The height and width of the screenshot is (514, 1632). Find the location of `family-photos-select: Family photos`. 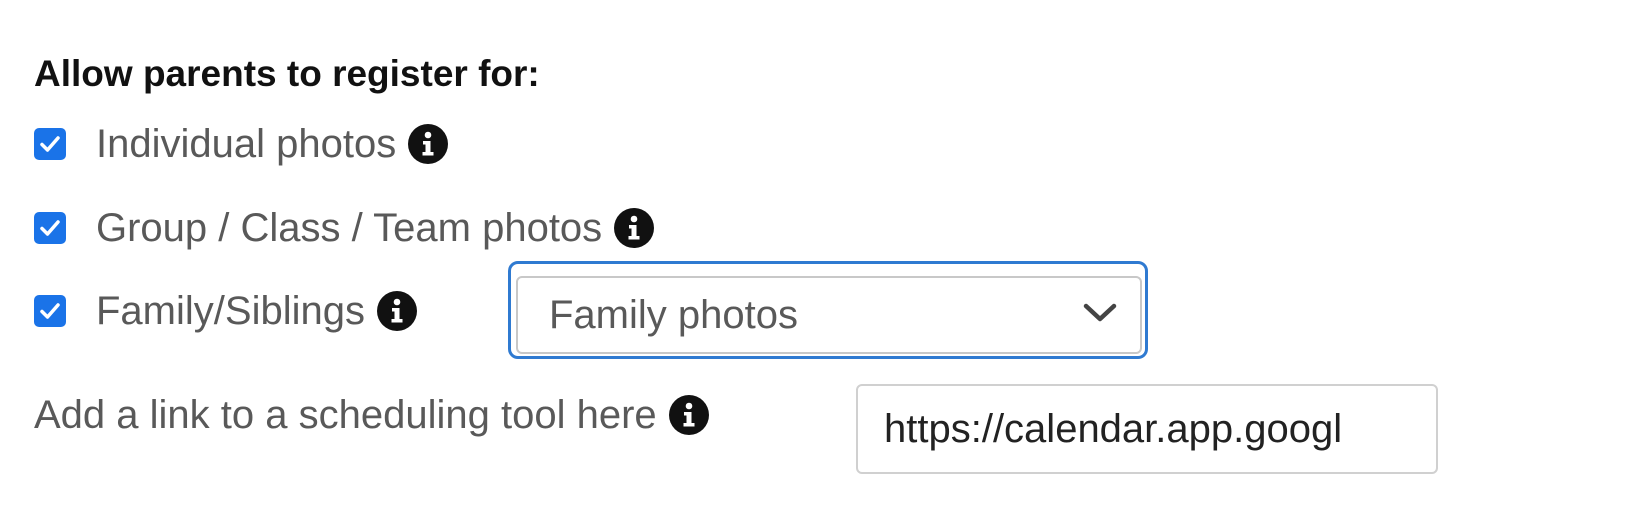

family-photos-select: Family photos is located at coordinates (829, 315).